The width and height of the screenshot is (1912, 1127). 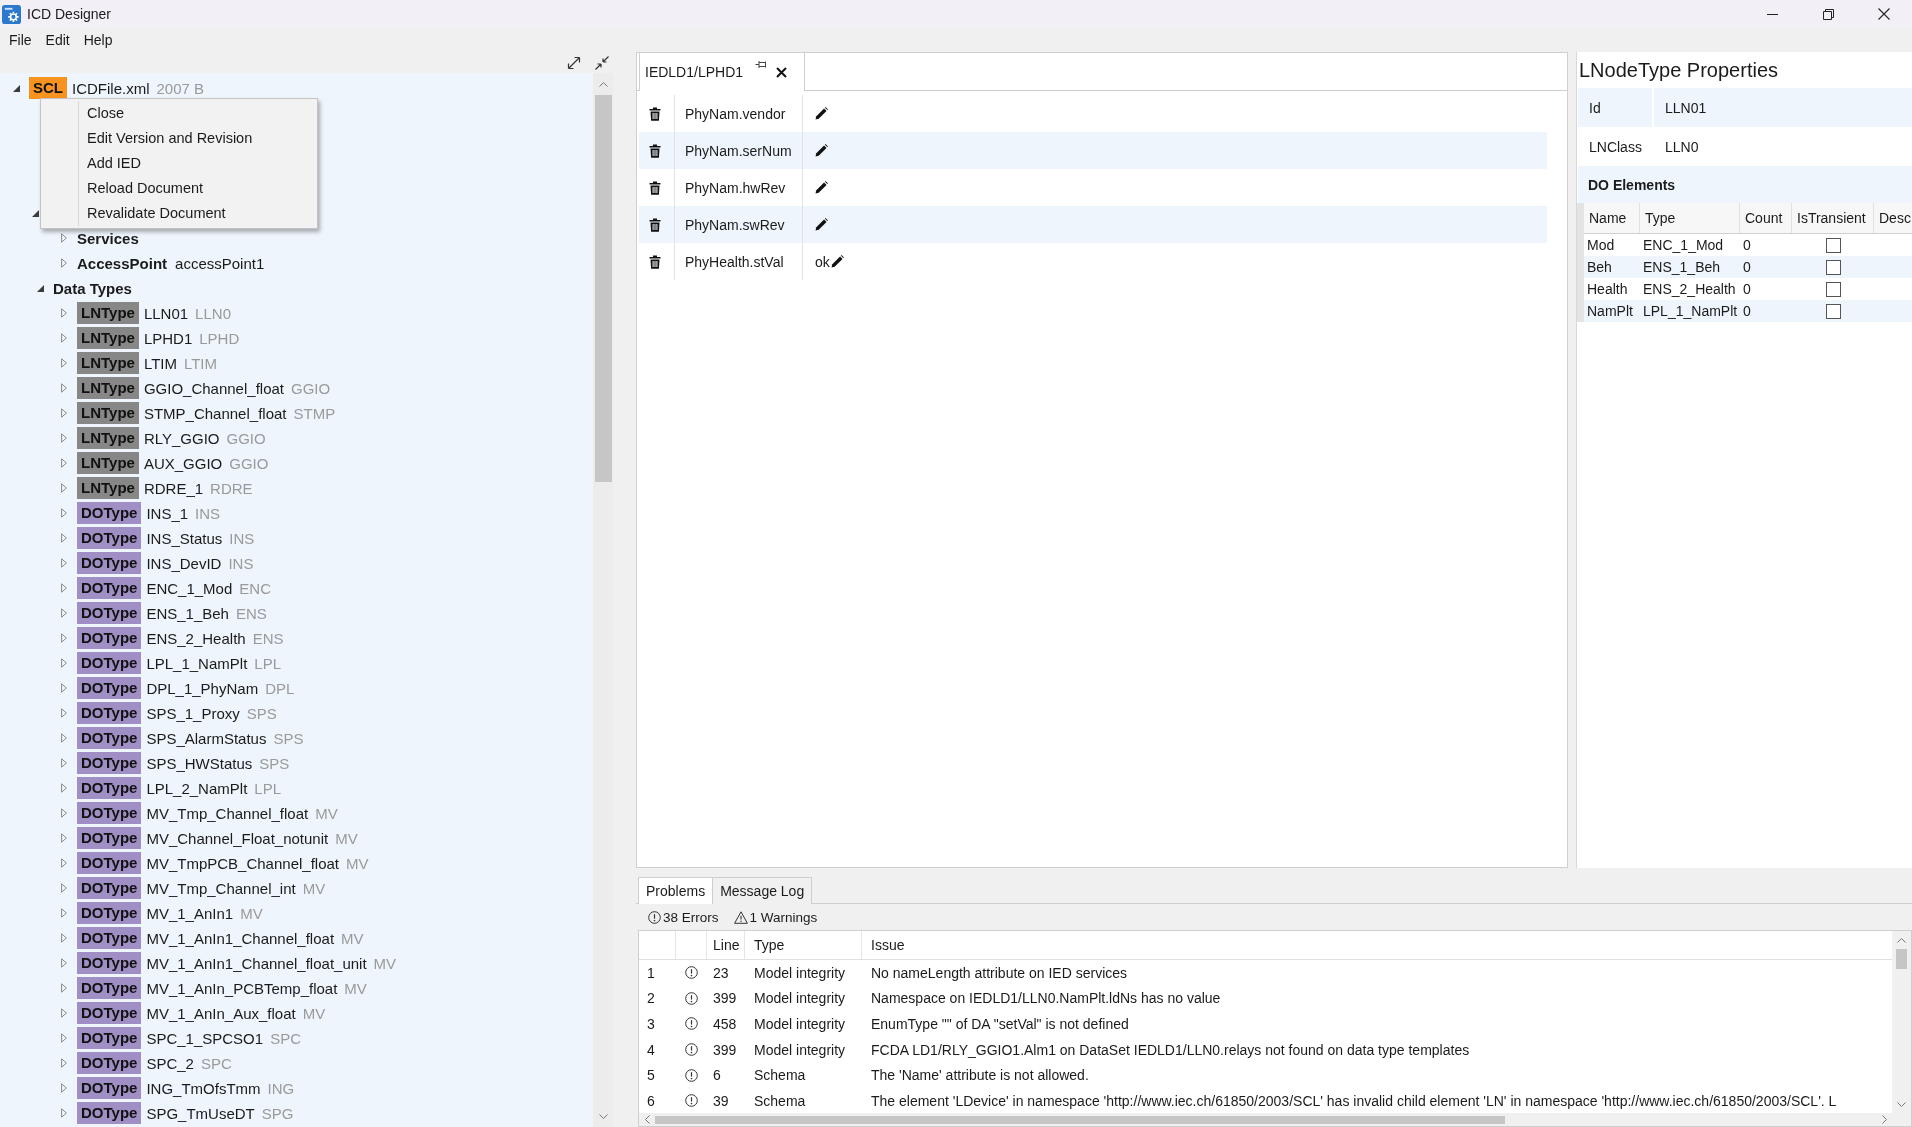 I want to click on tree-item-label: MV_1_AnIn1_Channel_float, so click(x=240, y=938).